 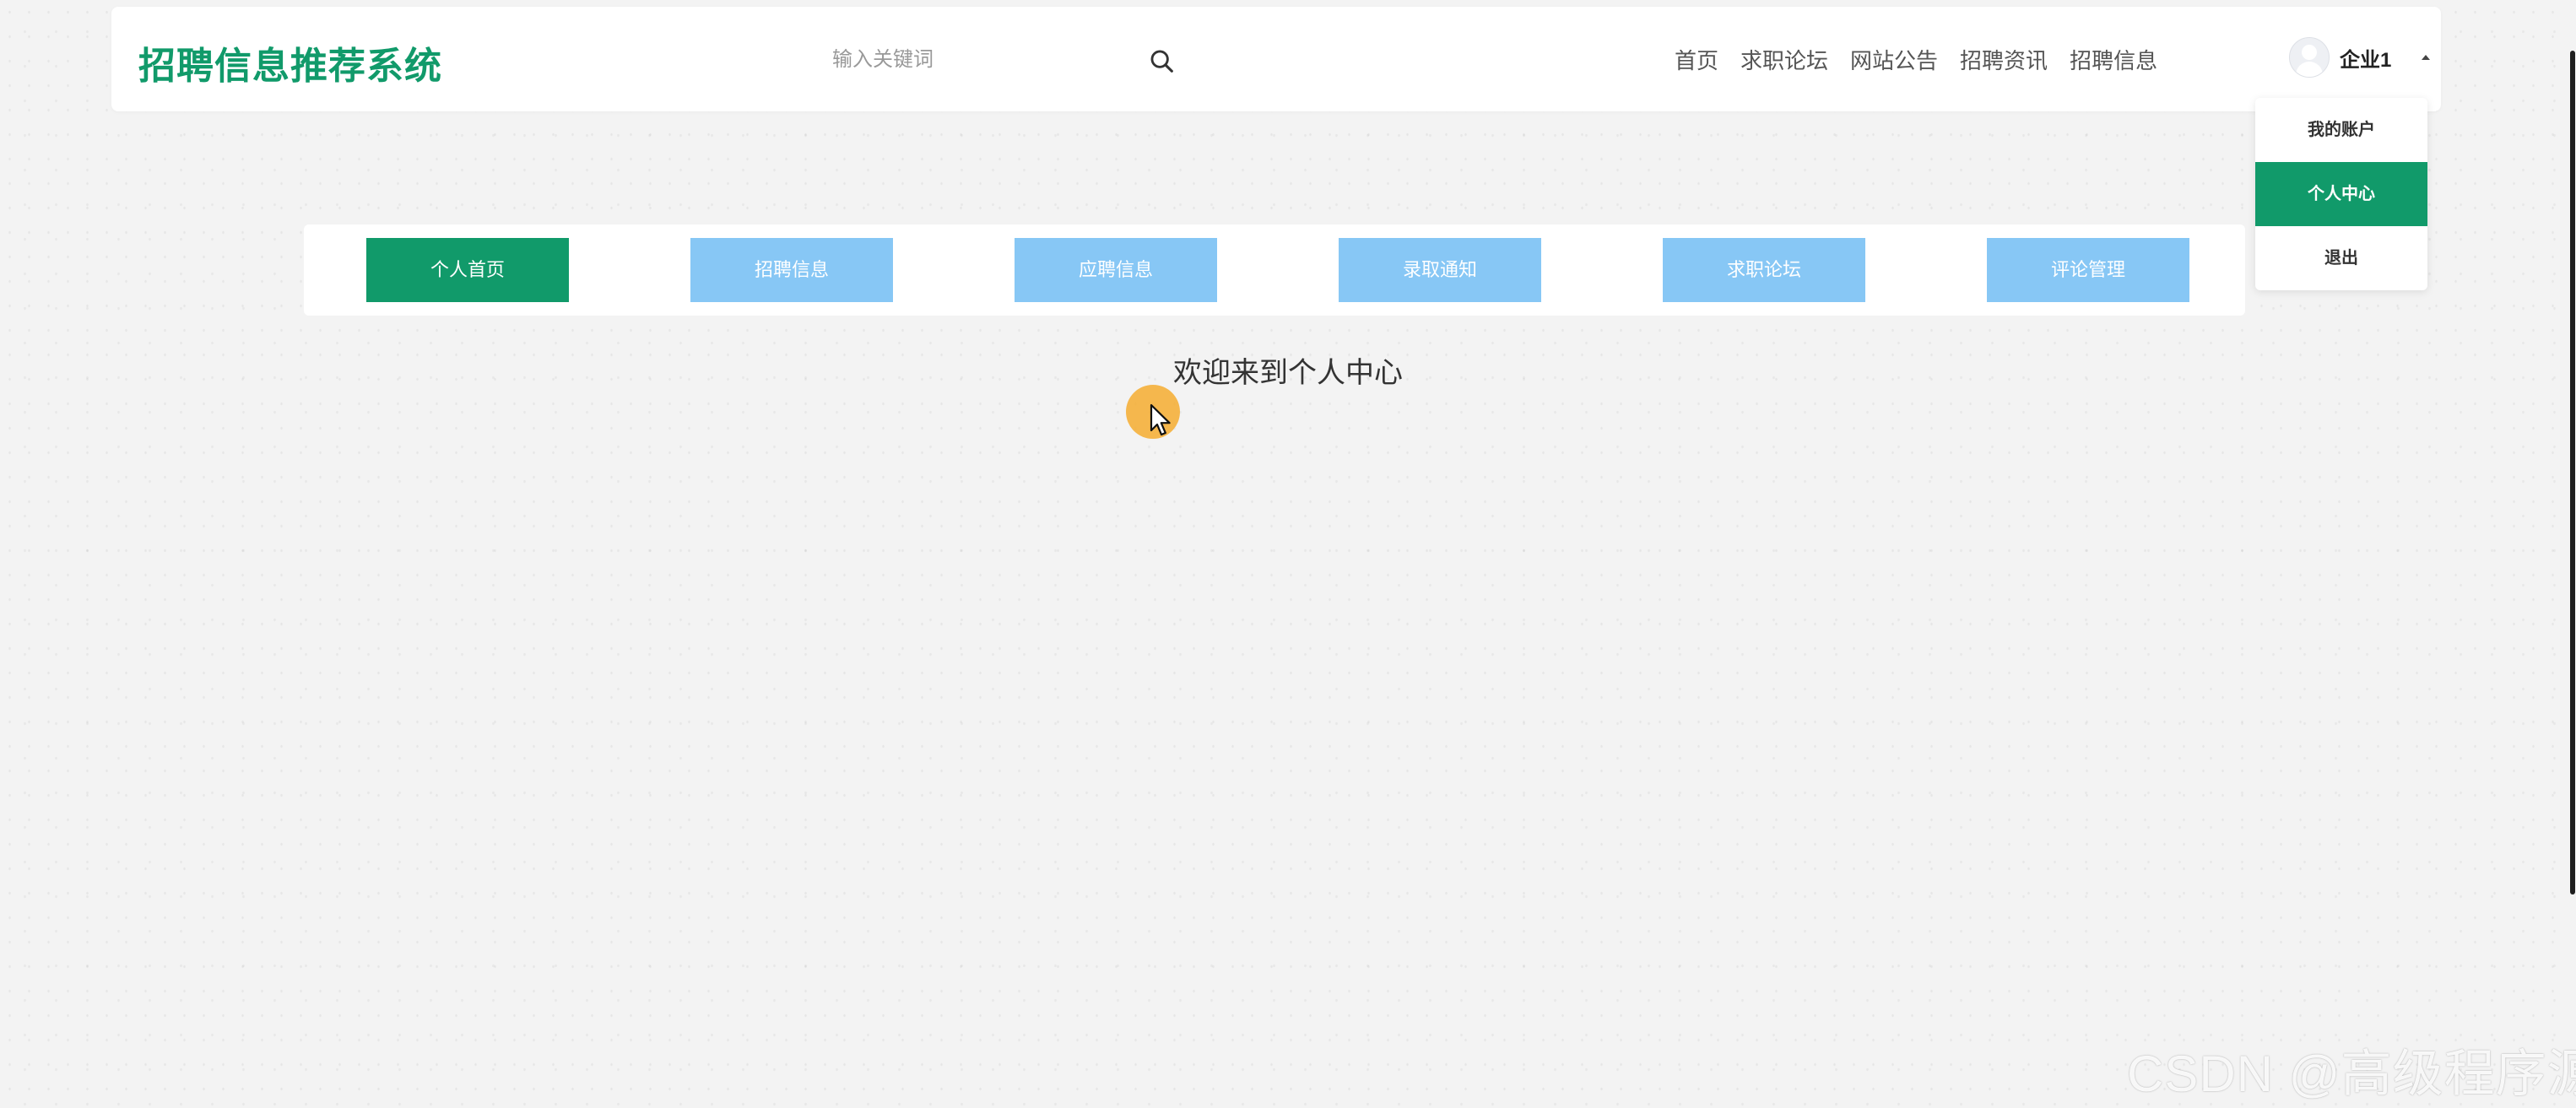 I want to click on nav-job-forum: 求职论坛, so click(x=1784, y=61).